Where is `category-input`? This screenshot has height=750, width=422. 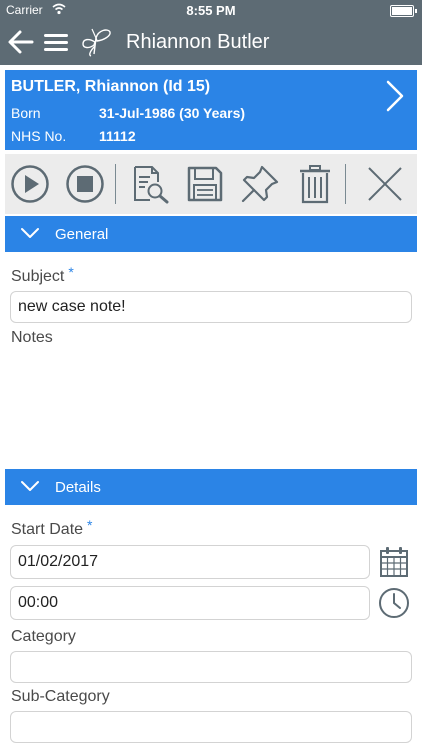 category-input is located at coordinates (211, 667).